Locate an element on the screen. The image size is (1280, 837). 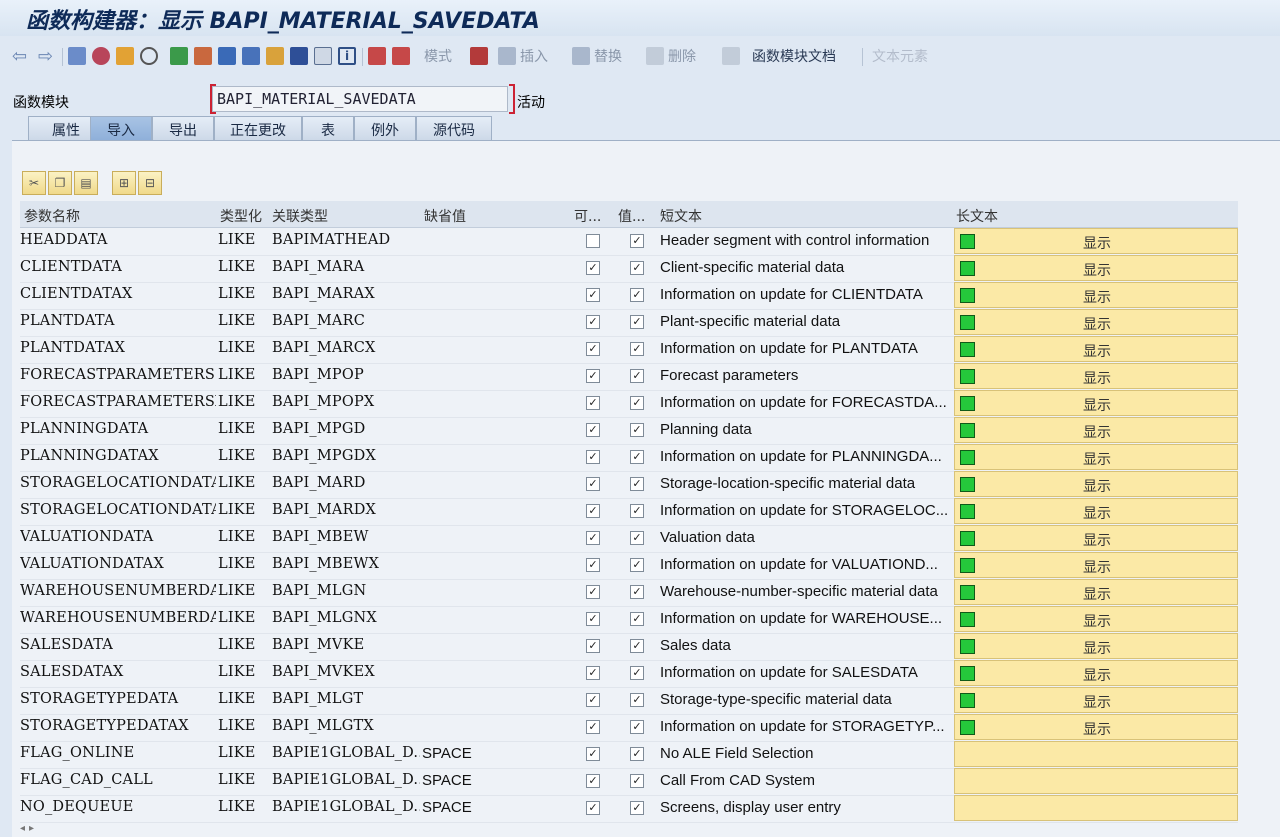
assoc-type-cell: BAPI_MARDX is located at coordinates (346, 510).